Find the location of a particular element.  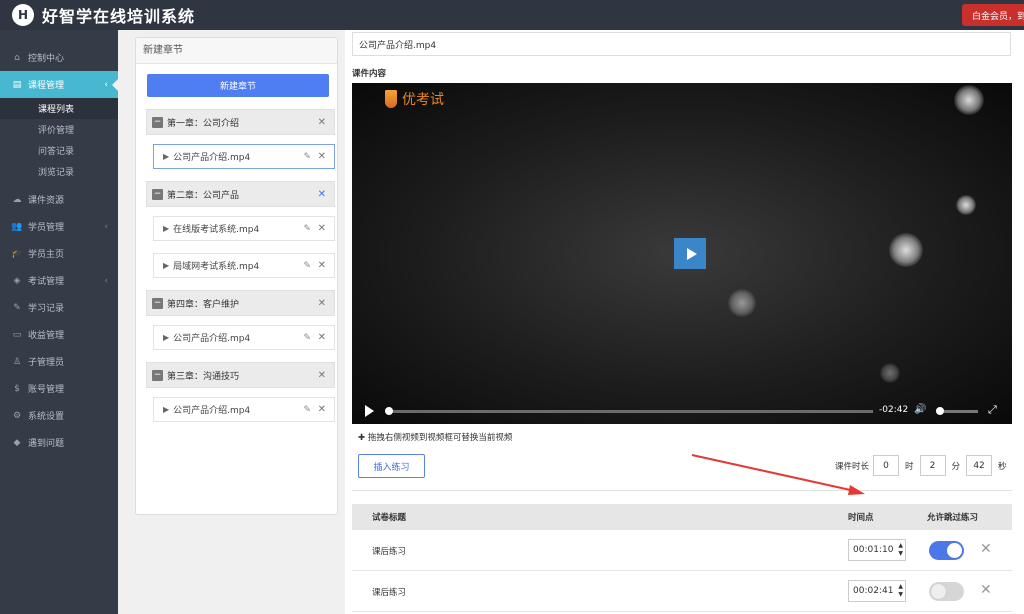

volume-handle is located at coordinates (940, 411).